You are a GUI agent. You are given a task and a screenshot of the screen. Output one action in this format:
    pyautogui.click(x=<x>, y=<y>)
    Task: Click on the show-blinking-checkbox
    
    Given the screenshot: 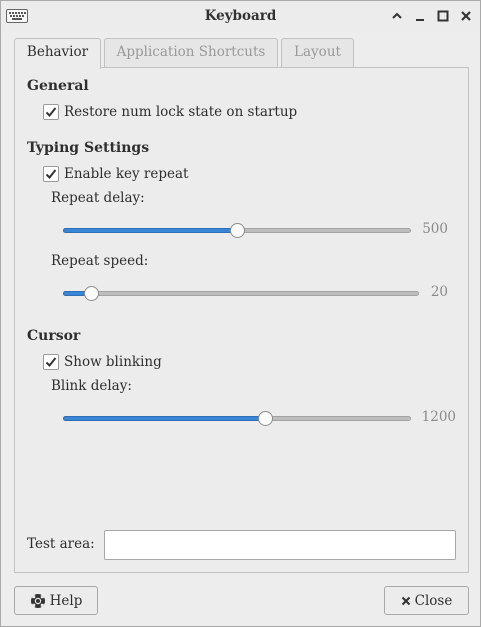 What is the action you would take?
    pyautogui.click(x=51, y=362)
    